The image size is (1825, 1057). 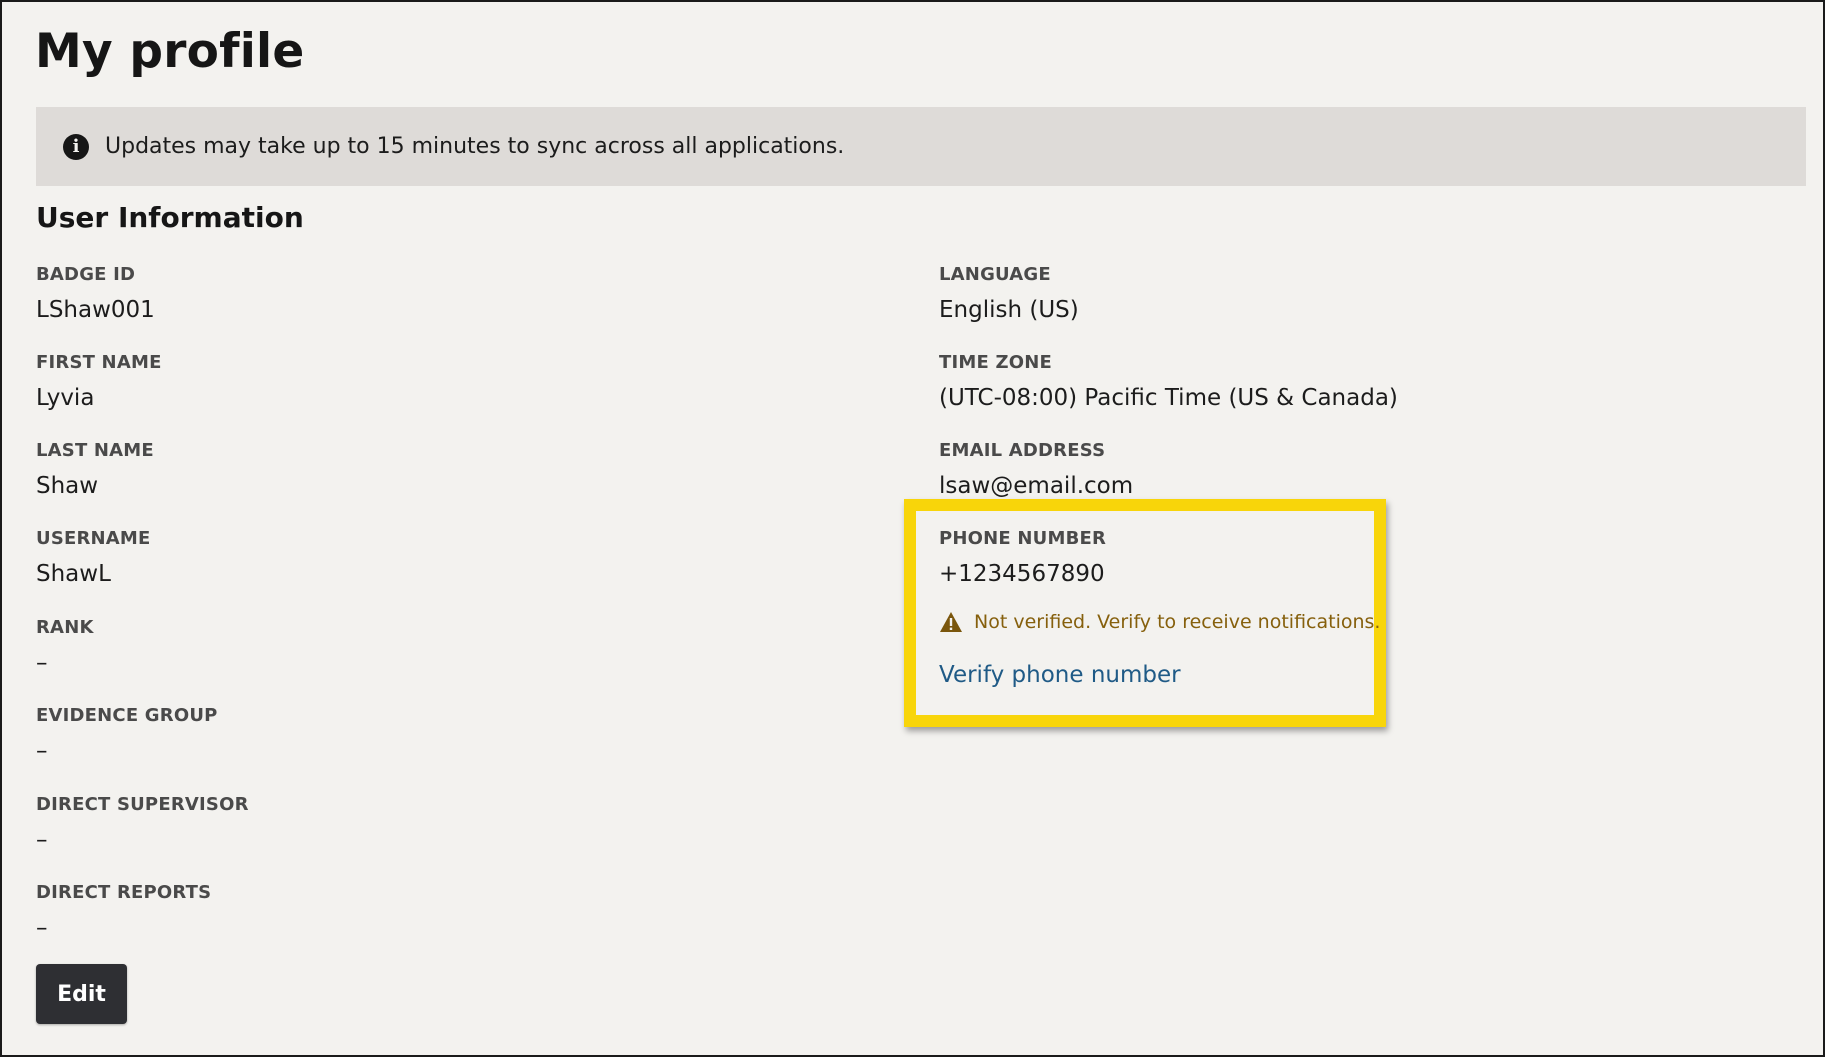 I want to click on field-phone-number: PHONE NUMBER +1234567890, so click(x=1022, y=558).